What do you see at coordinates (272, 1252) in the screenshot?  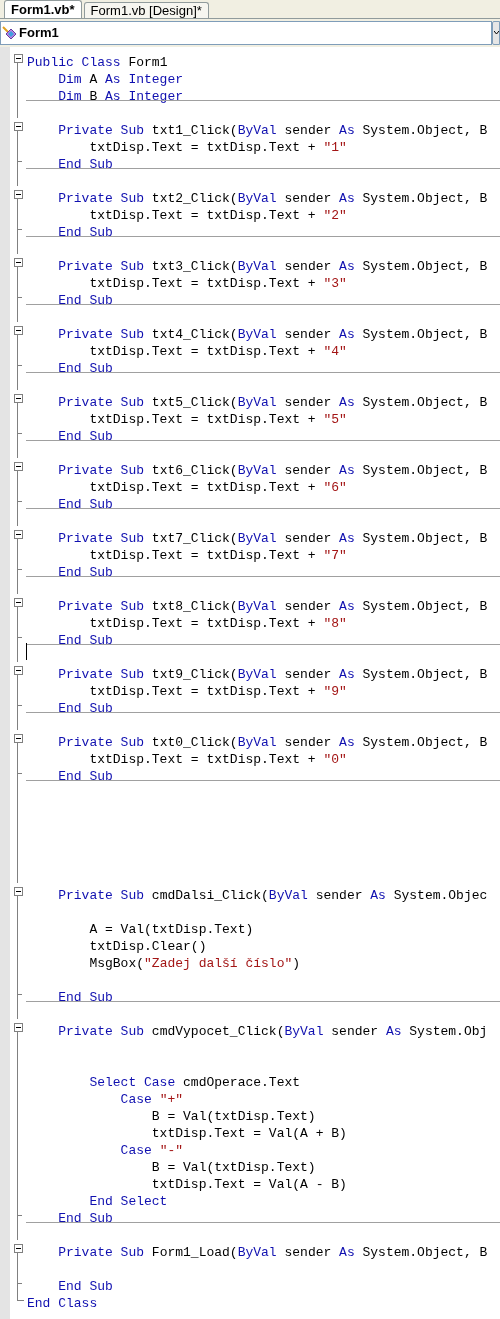 I see `code-line: Private Sub Form1_Load(ByVal sender As System.Object, B` at bounding box center [272, 1252].